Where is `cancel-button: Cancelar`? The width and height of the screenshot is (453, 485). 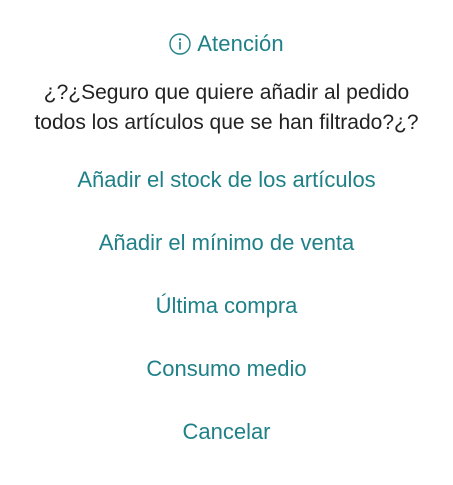 cancel-button: Cancelar is located at coordinates (226, 432).